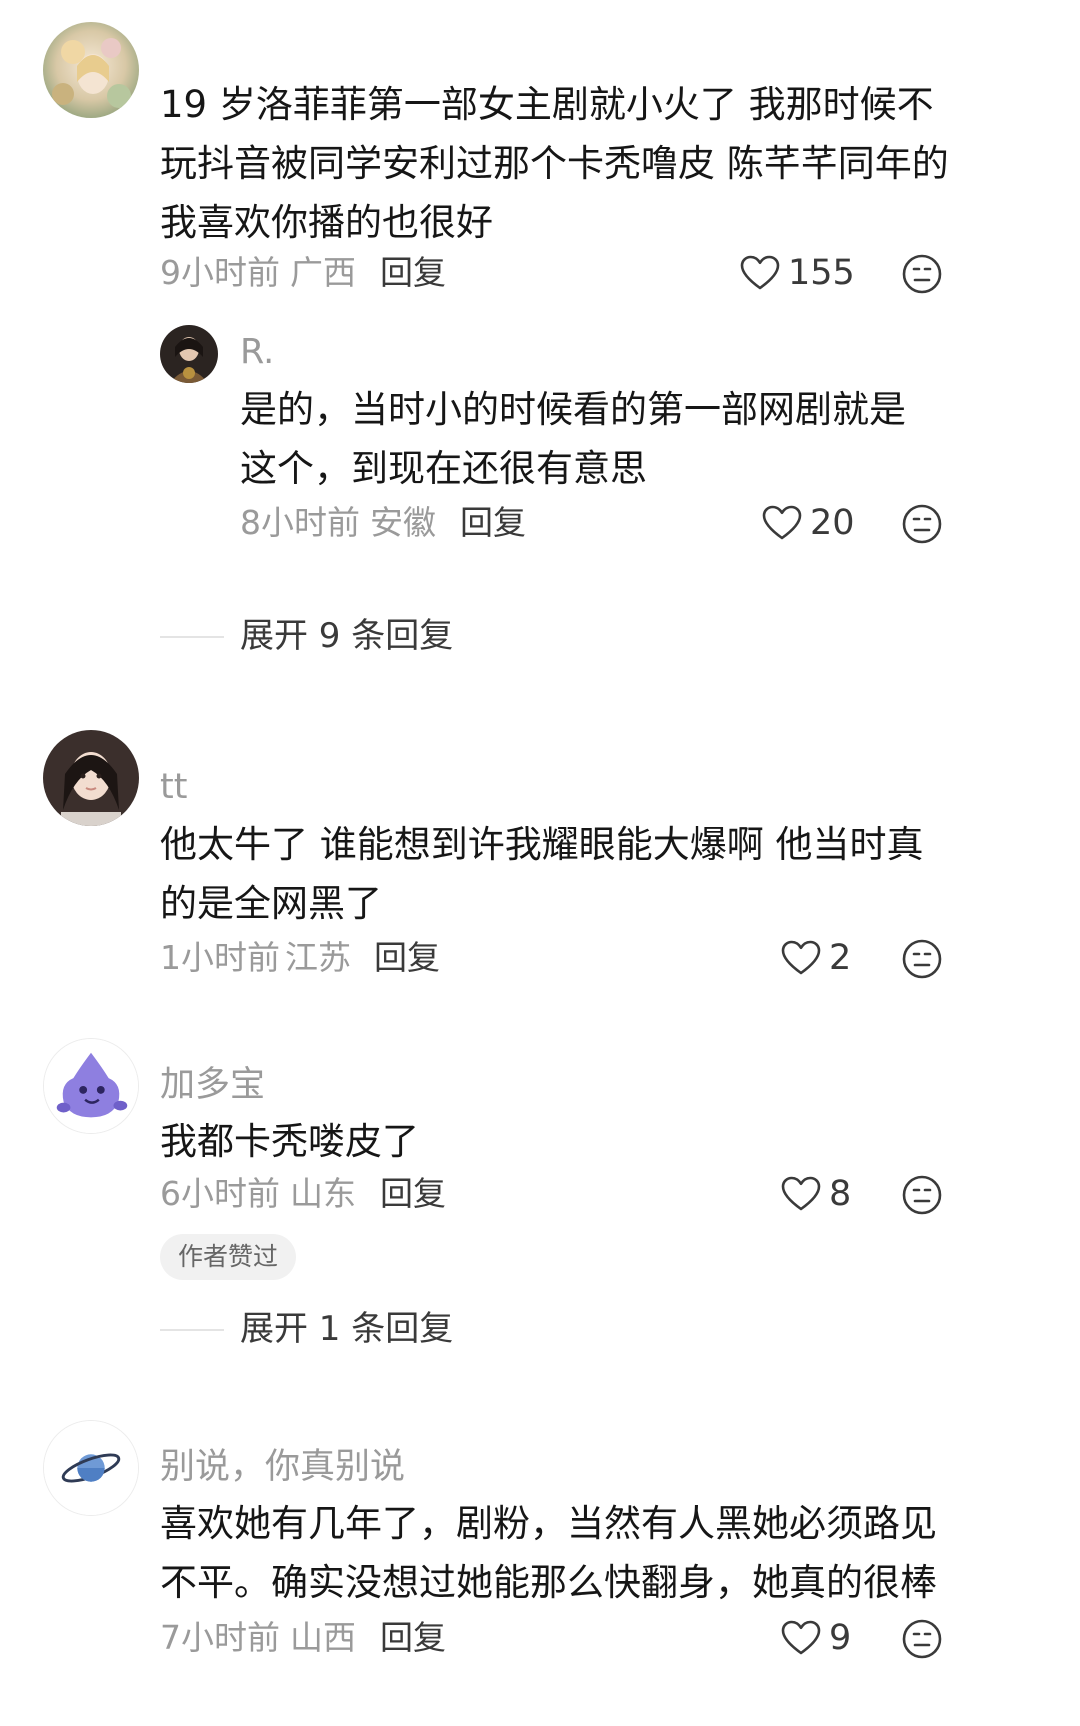 Image resolution: width=1080 pixels, height=1726 pixels. Describe the element at coordinates (173, 787) in the screenshot. I see `comment-username: tt` at that location.